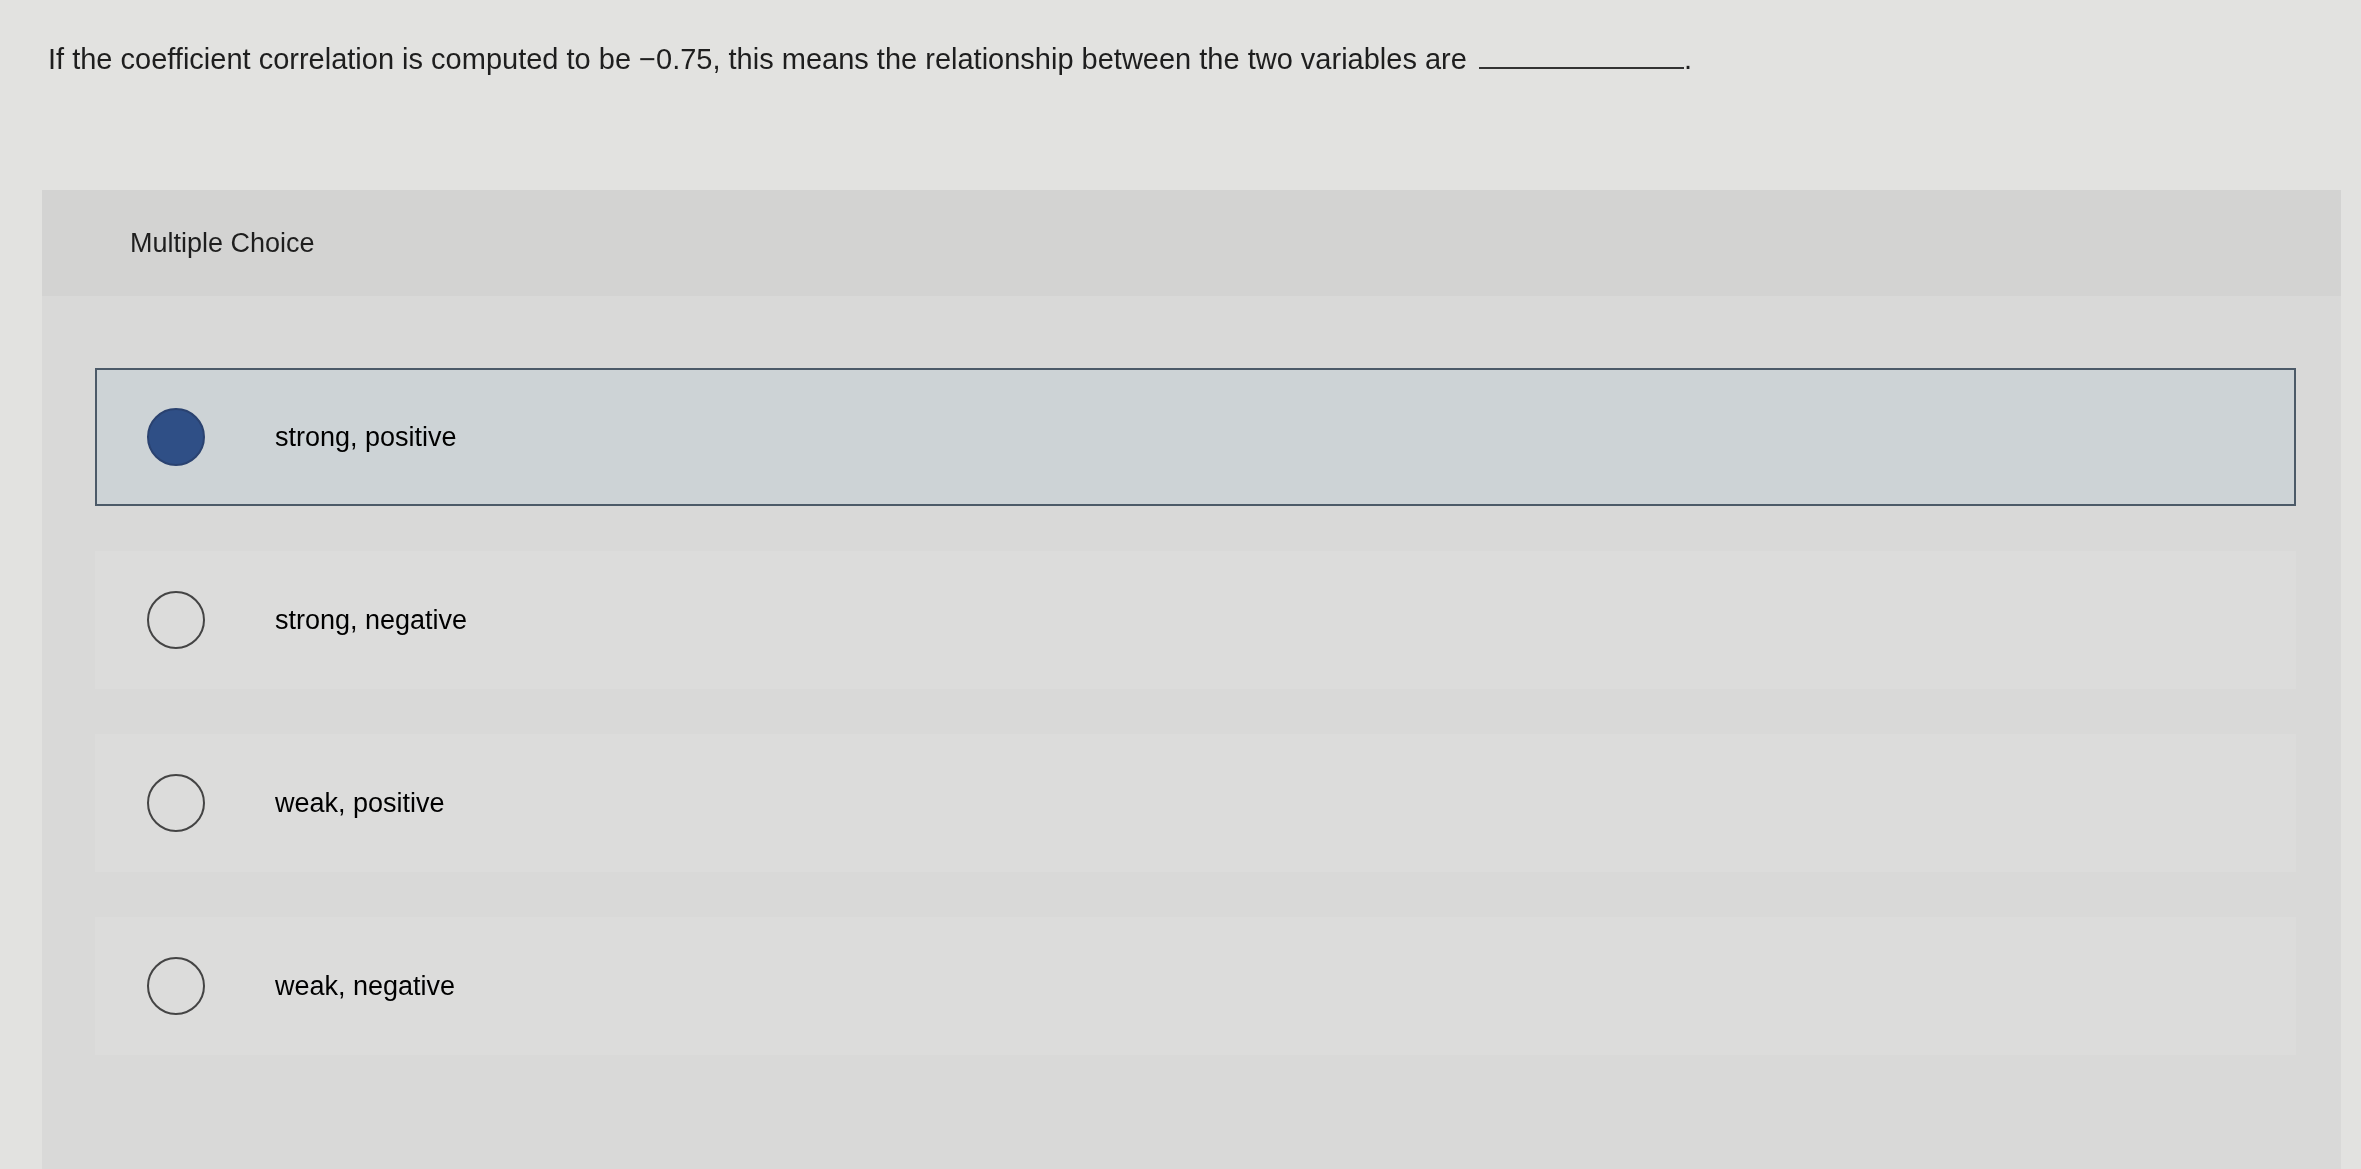 The width and height of the screenshot is (2361, 1169). Describe the element at coordinates (1195, 437) in the screenshot. I see `answer-option: strong, positive` at that location.